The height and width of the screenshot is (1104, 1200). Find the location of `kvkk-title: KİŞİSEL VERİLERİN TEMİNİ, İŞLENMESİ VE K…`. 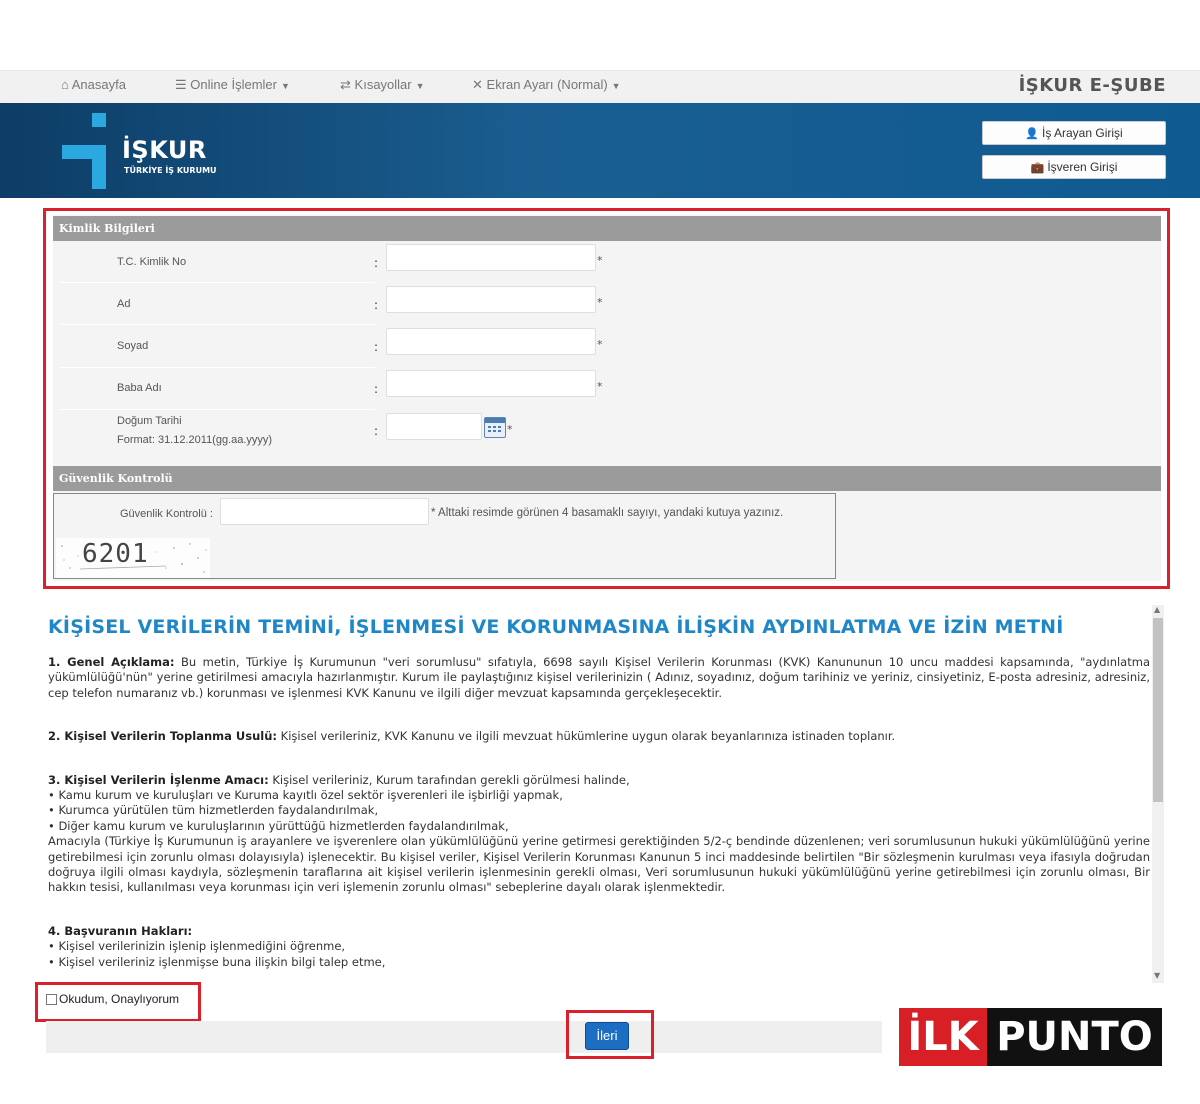

kvkk-title: KİŞİSEL VERİLERİN TEMİNİ, İŞLENMESİ VE K… is located at coordinates (556, 627).